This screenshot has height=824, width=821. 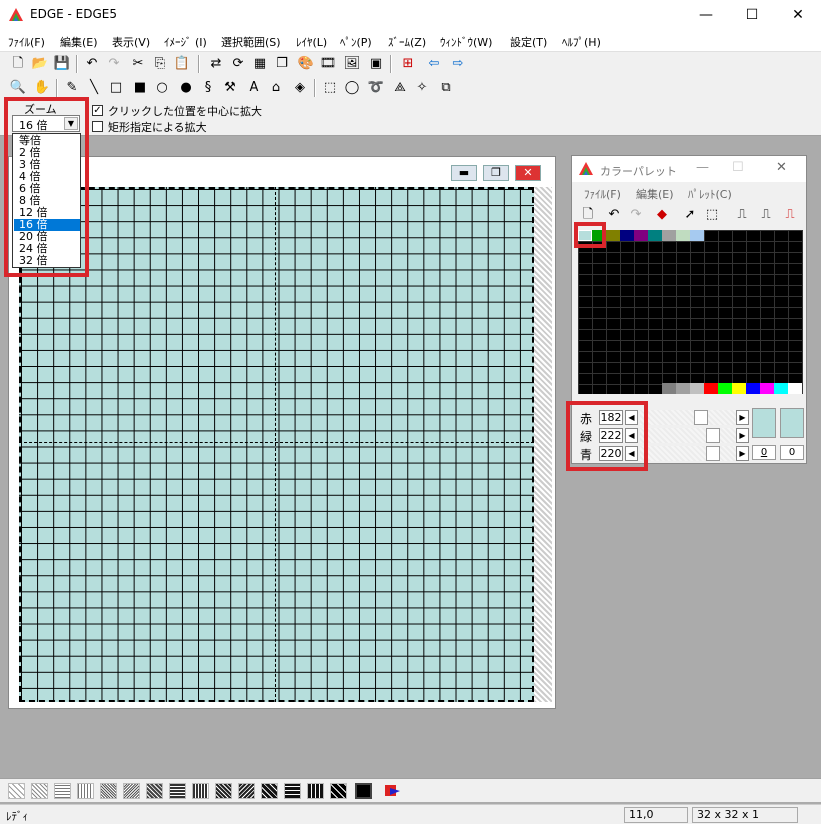 What do you see at coordinates (422, 88) in the screenshot?
I see `magic-select-icon: ✧` at bounding box center [422, 88].